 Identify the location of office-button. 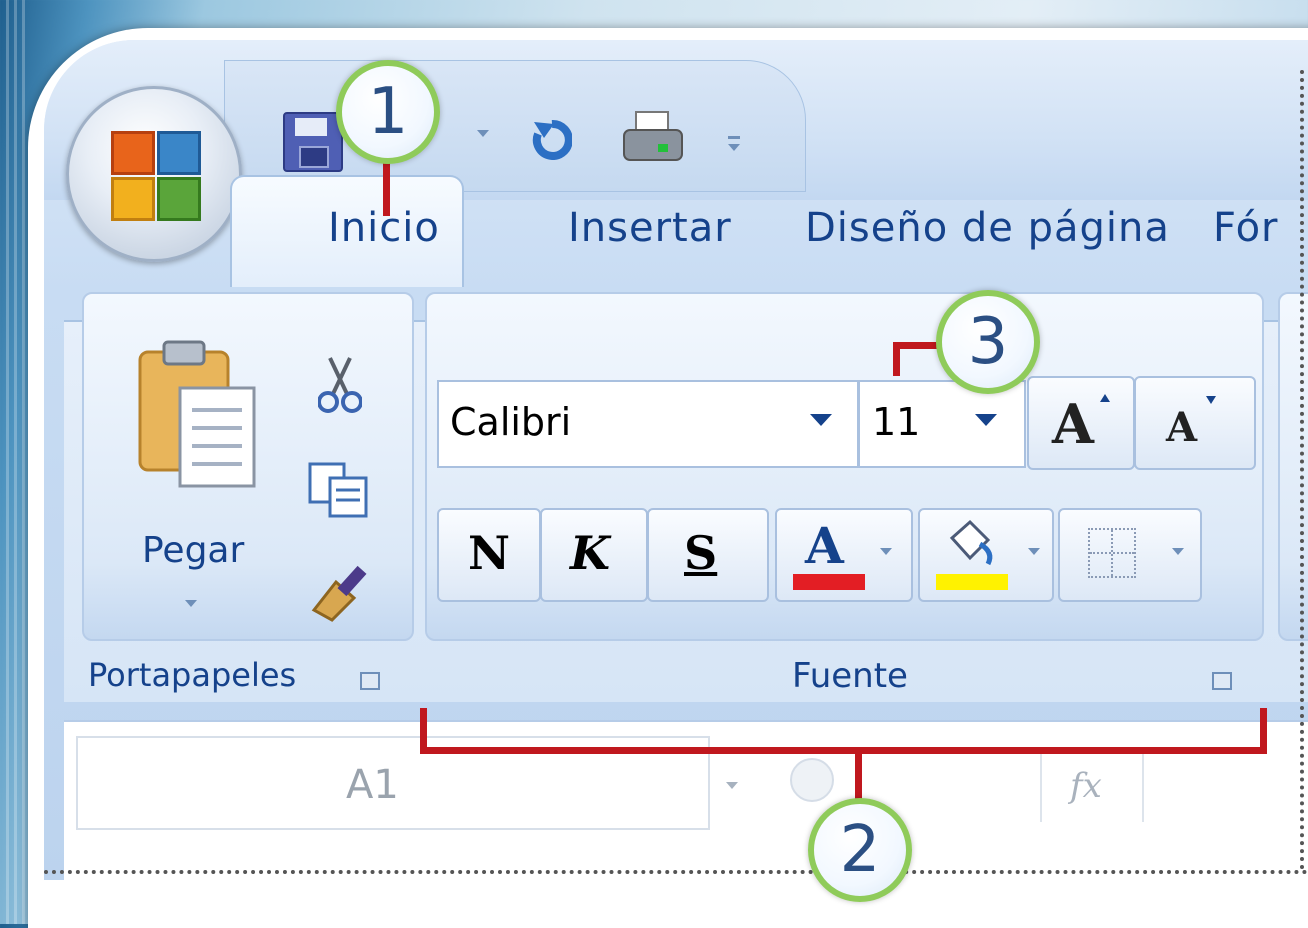
(154, 174).